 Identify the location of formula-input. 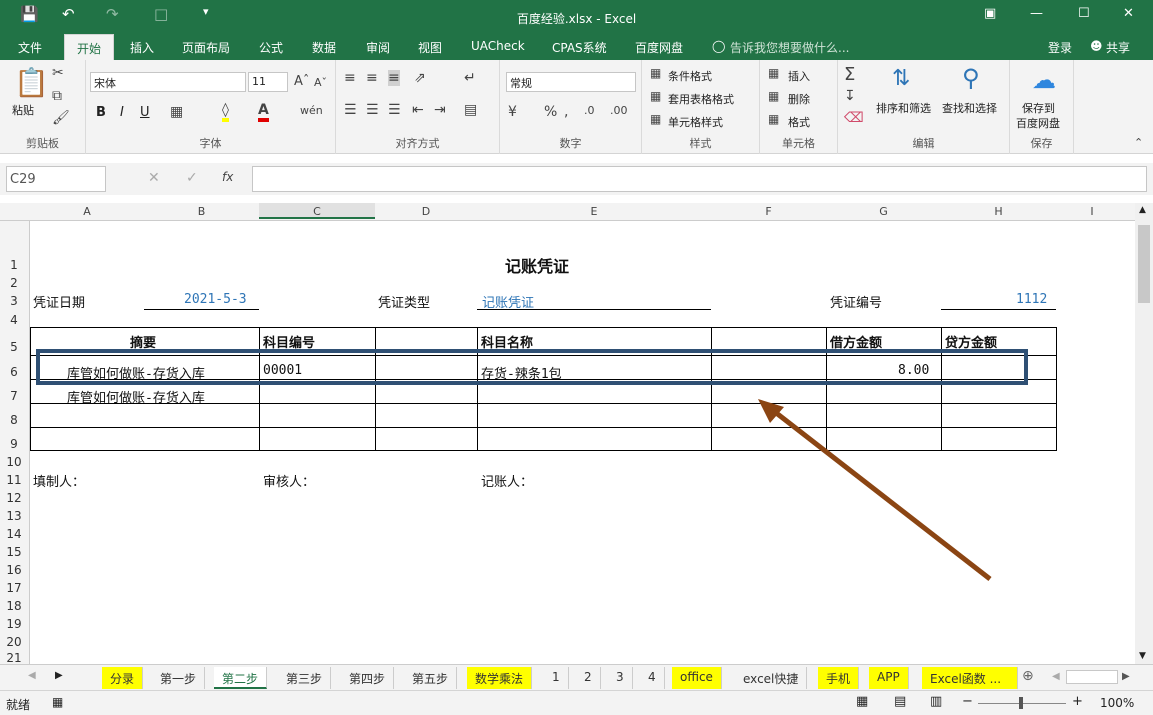
(699, 179).